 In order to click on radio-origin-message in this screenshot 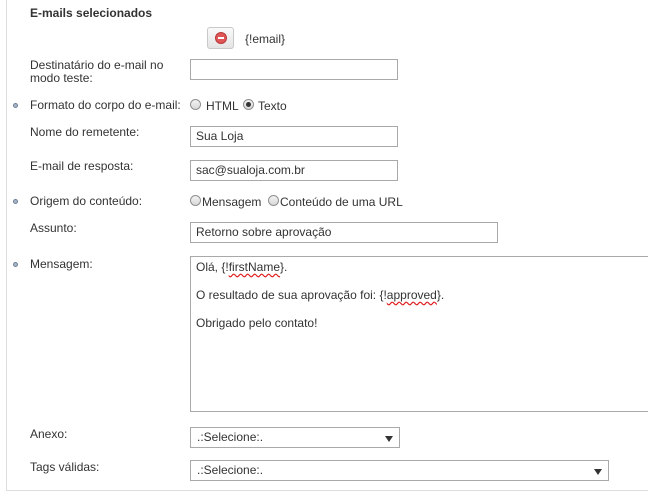, I will do `click(195, 200)`.